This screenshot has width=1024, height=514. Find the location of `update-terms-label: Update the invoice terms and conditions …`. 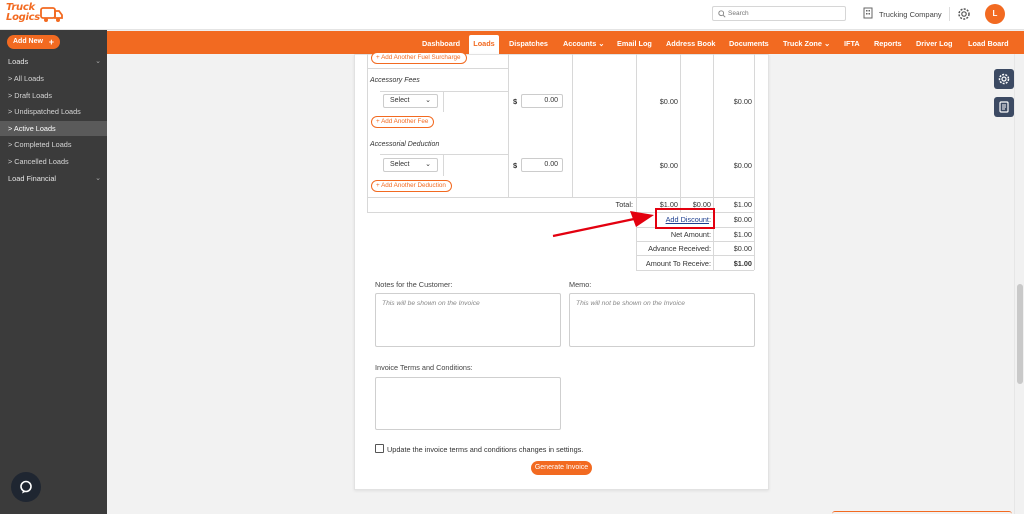

update-terms-label: Update the invoice terms and conditions … is located at coordinates (485, 449).